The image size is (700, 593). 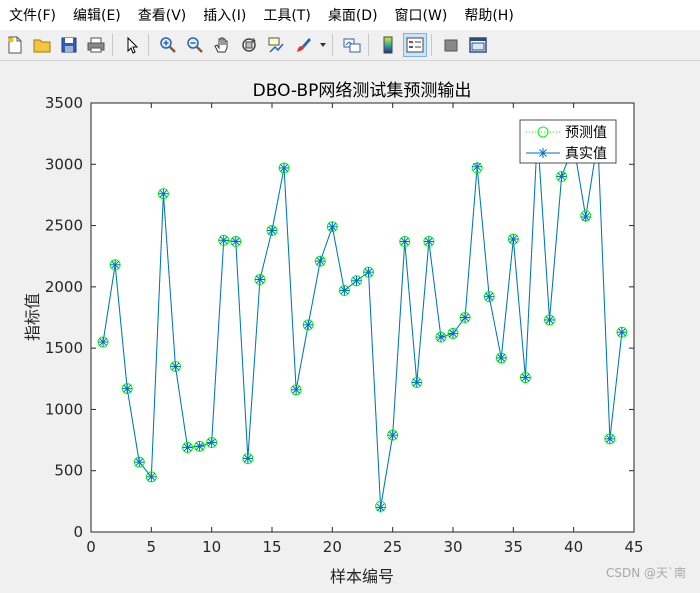 I want to click on y-tick-label: 2500, so click(x=64, y=226).